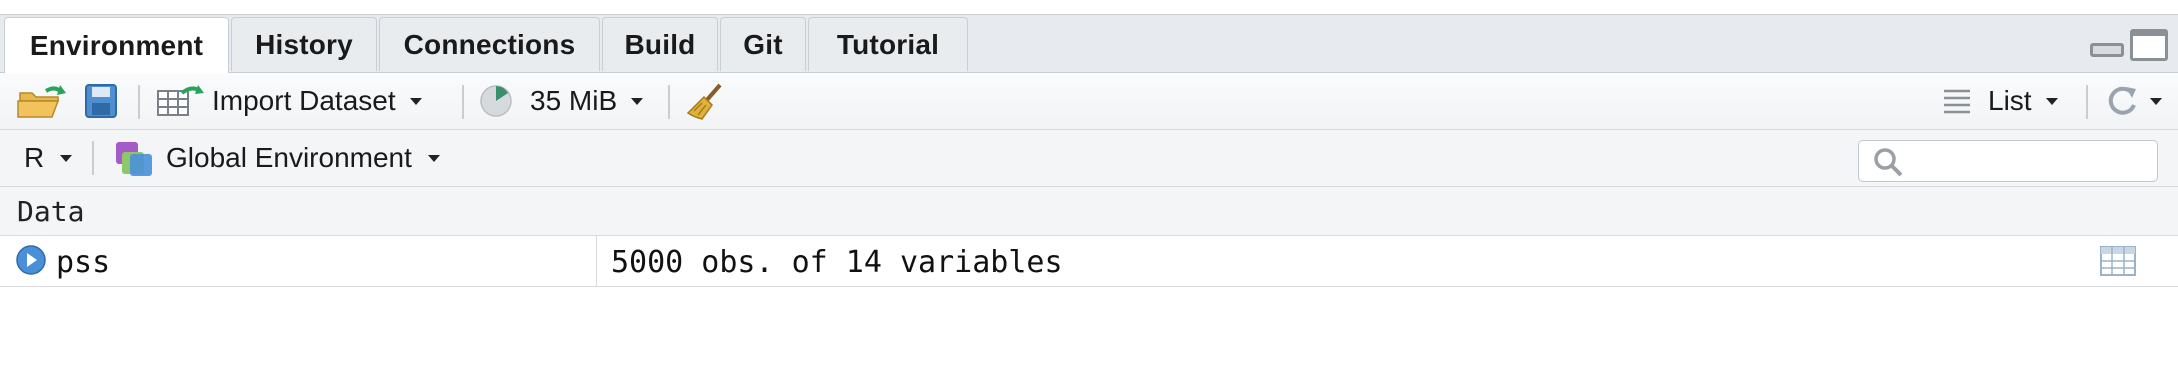  I want to click on clear-workspace-button, so click(706, 101).